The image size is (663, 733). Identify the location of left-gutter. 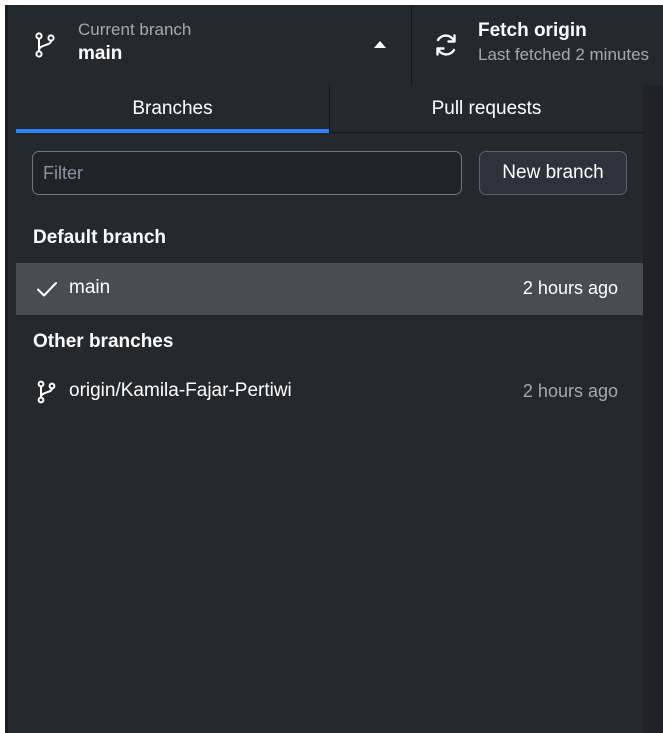
(12, 409).